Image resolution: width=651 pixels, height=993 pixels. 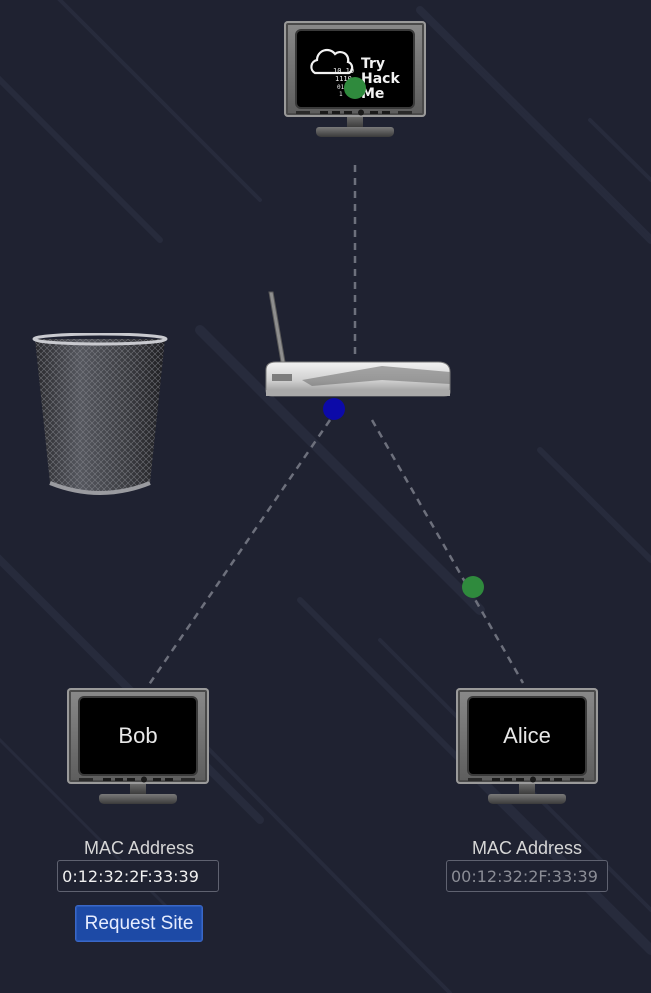 I want to click on server-status-dot, so click(x=355, y=88).